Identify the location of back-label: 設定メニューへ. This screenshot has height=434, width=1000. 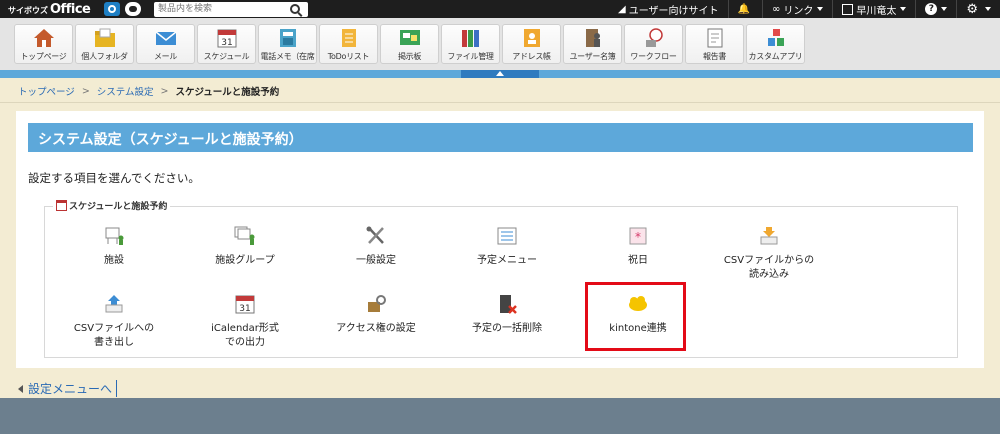
(70, 389).